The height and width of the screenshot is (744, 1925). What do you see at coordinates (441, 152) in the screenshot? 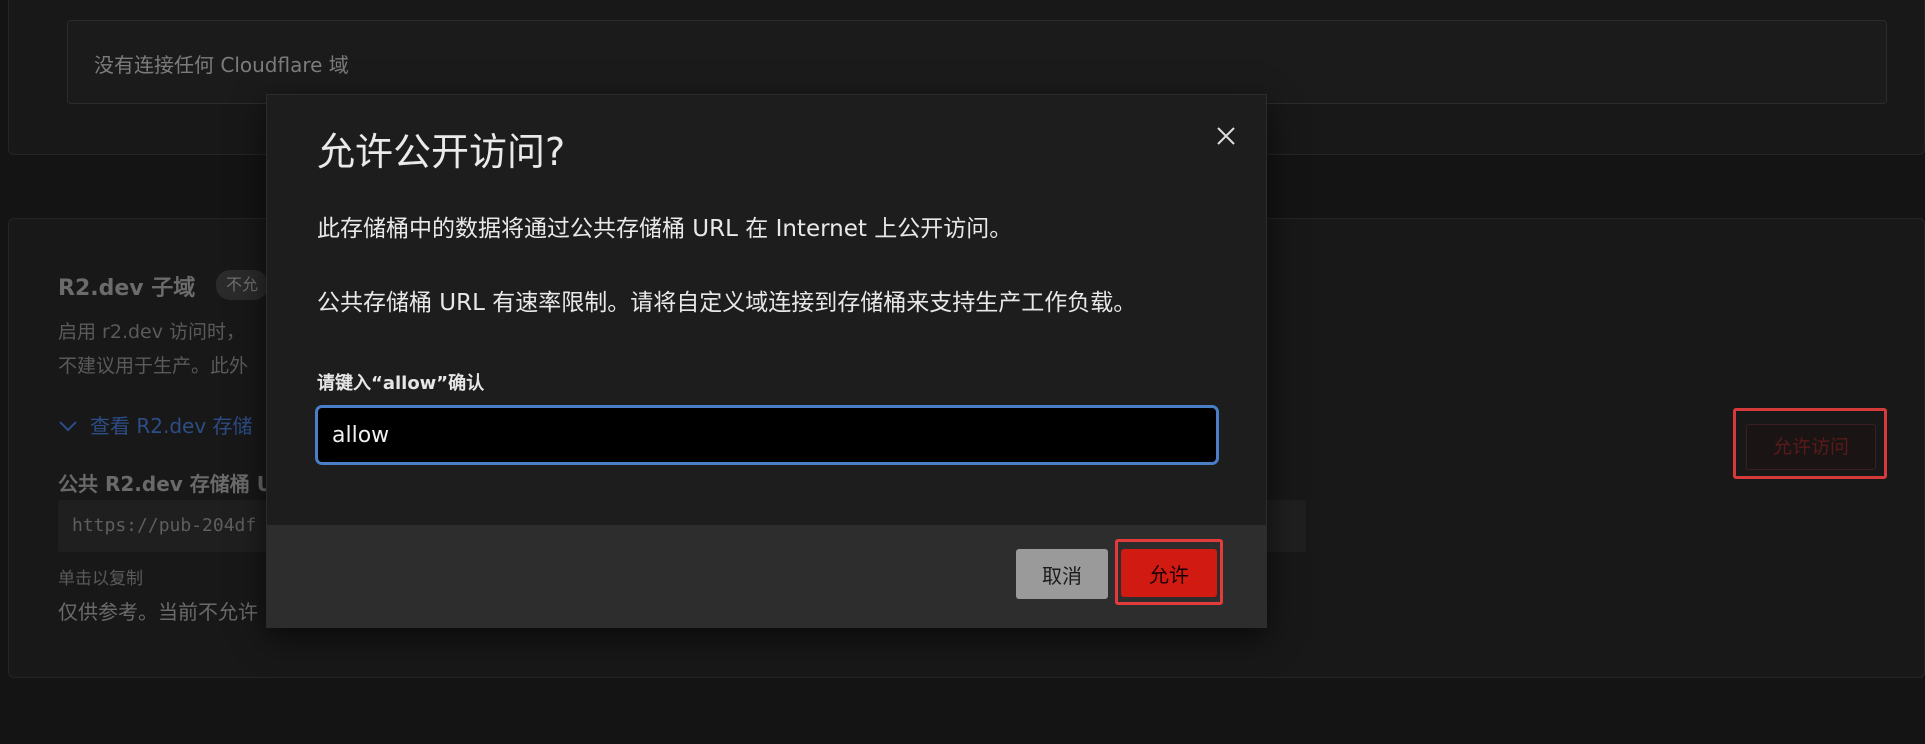
I see `dialog-title: 允许公开访问?` at bounding box center [441, 152].